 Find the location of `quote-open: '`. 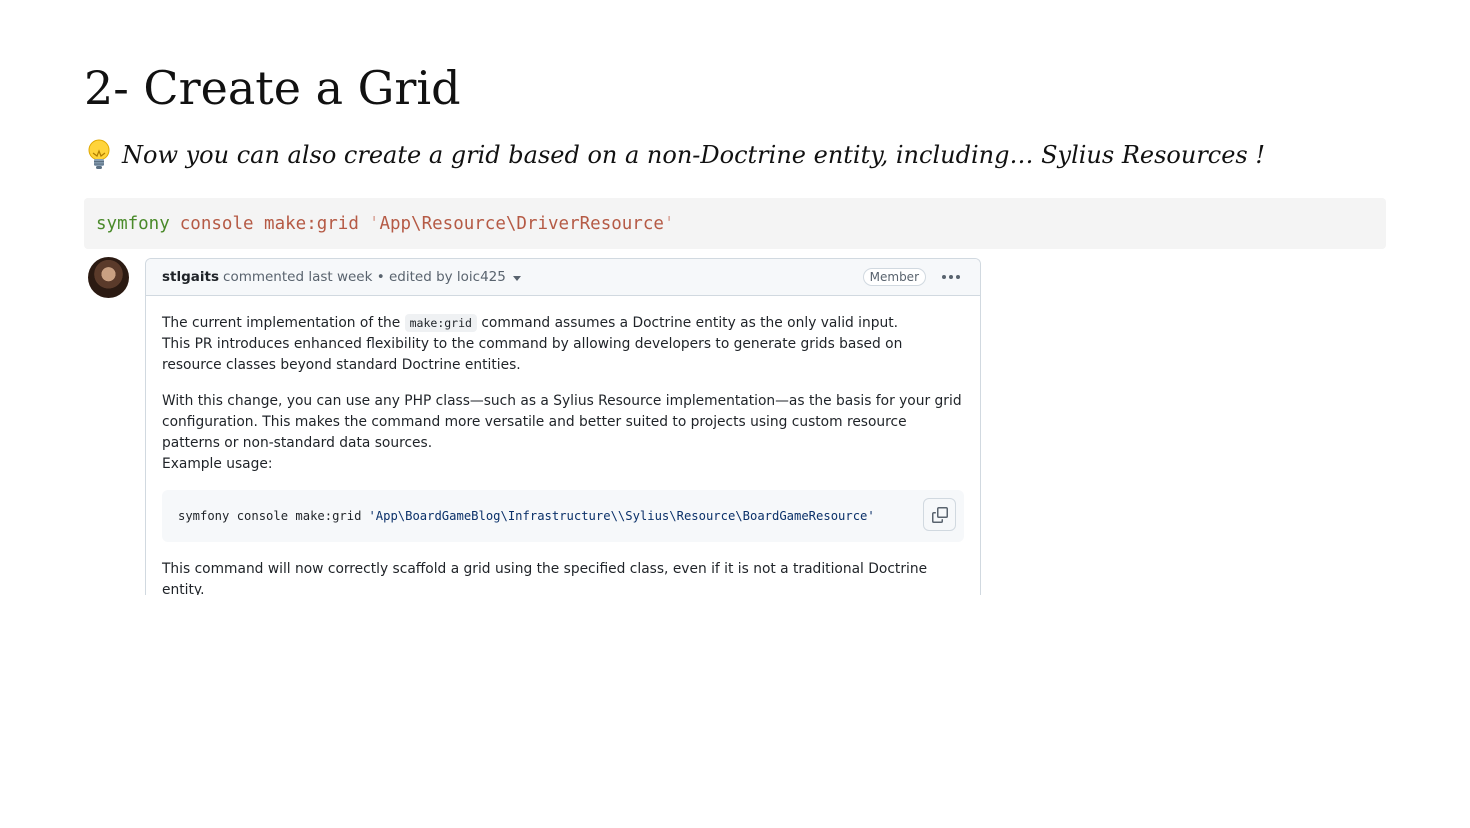

quote-open: ' is located at coordinates (374, 223).